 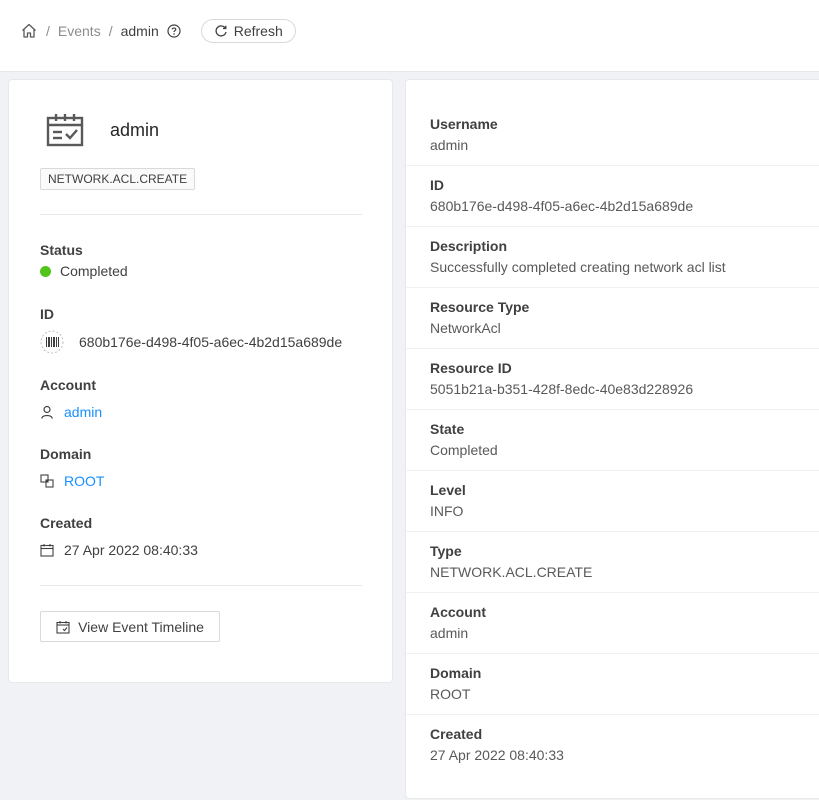 I want to click on detail-value: ROOT, so click(x=450, y=694).